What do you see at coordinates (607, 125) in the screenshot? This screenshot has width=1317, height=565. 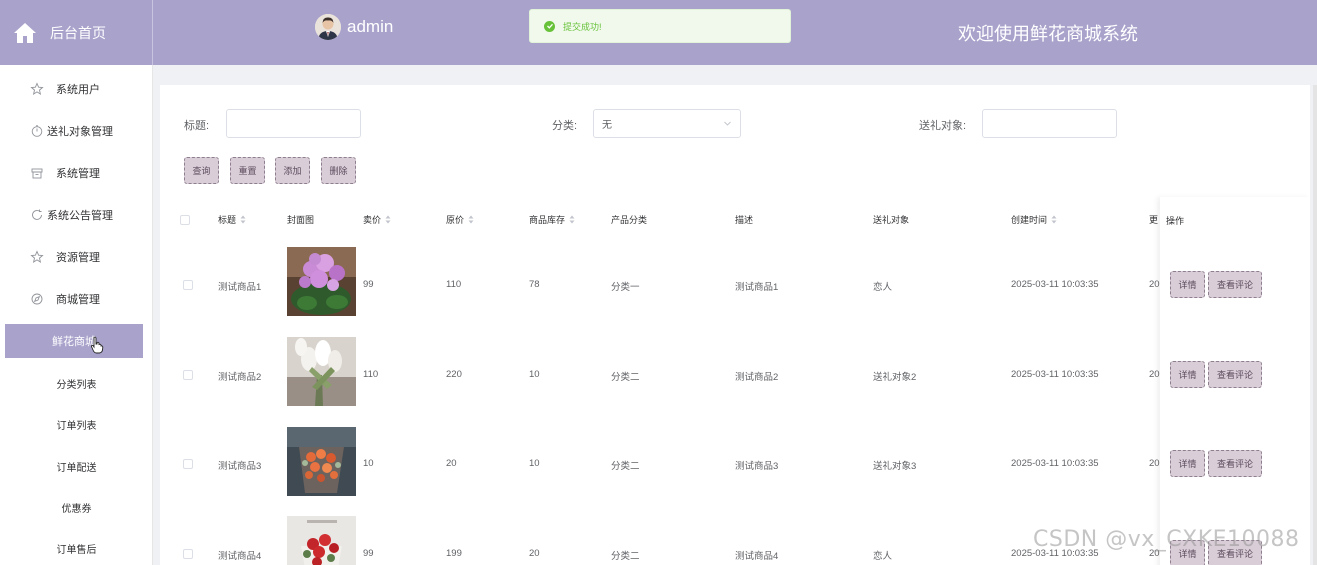 I see `category-select-value: 无` at bounding box center [607, 125].